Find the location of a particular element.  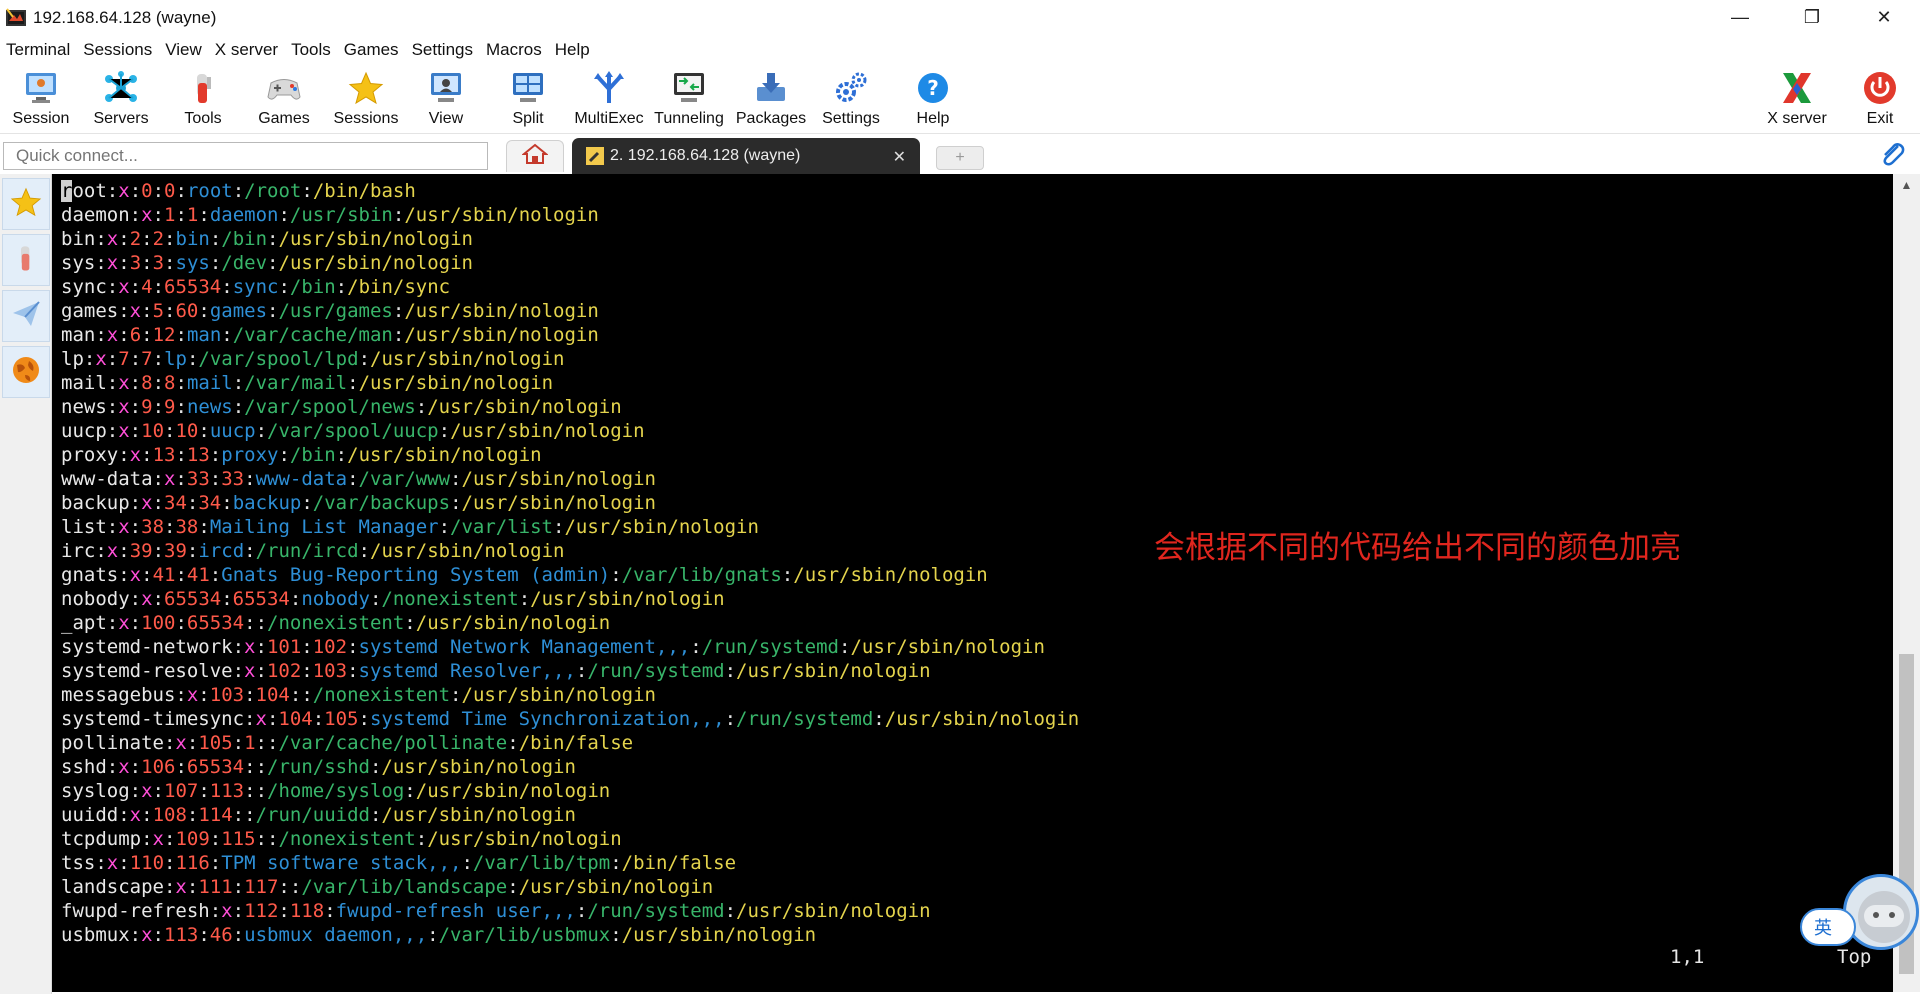

side-macros-button is located at coordinates (26, 316).